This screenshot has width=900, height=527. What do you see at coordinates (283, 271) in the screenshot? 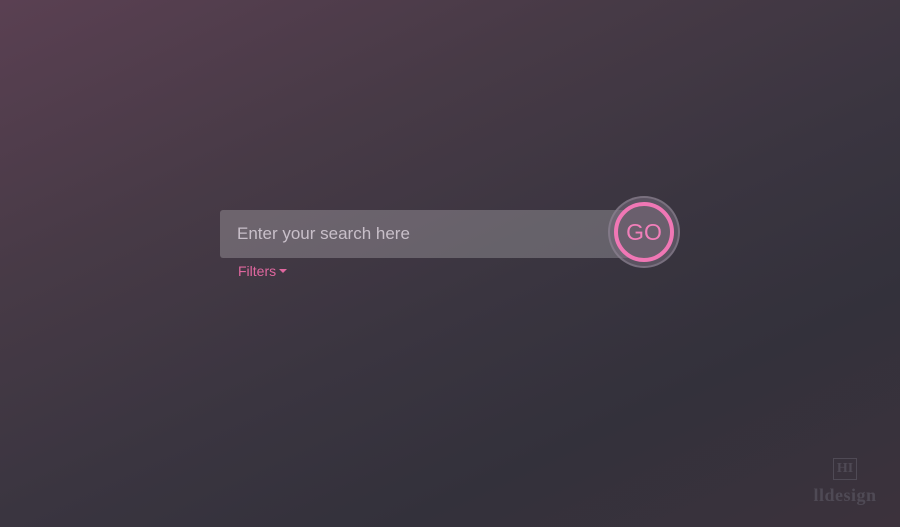
I see `caret-down-icon` at bounding box center [283, 271].